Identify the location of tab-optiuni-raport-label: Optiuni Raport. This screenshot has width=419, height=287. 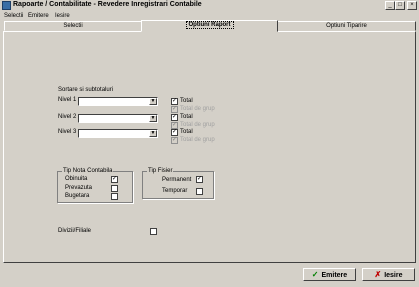
(209, 25).